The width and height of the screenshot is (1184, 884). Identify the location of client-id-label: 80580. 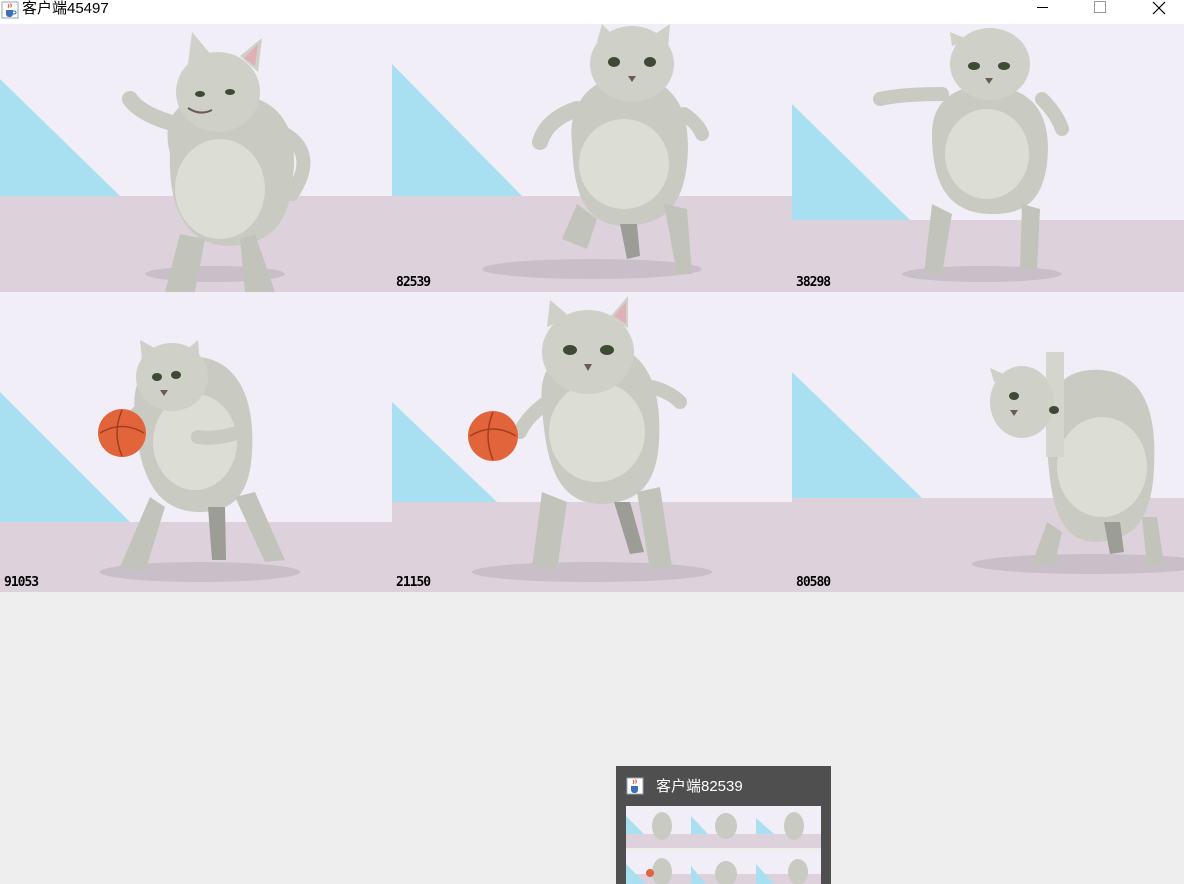
(813, 582).